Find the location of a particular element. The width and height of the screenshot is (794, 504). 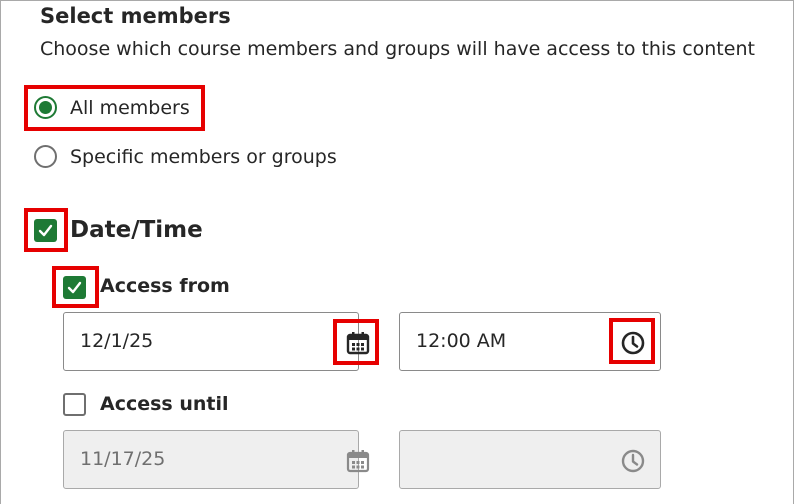

checkbox-datetime is located at coordinates (45, 230).